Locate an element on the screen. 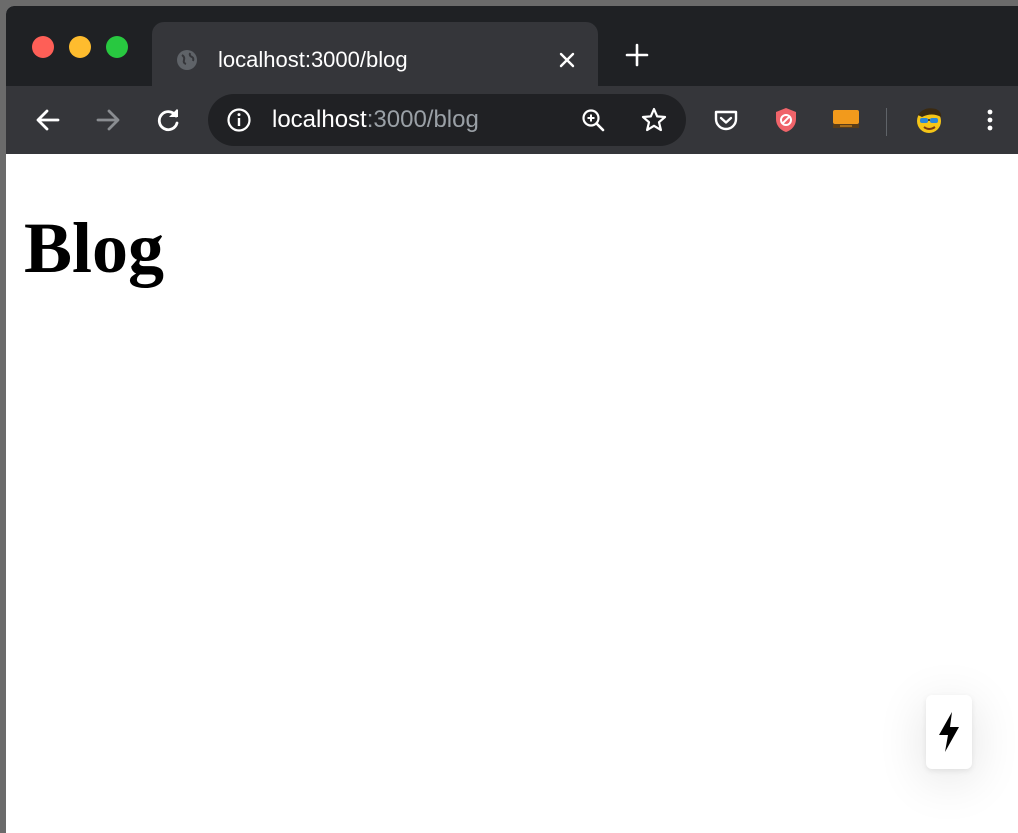 This screenshot has height=833, width=1018. maximize-window-button is located at coordinates (117, 47).